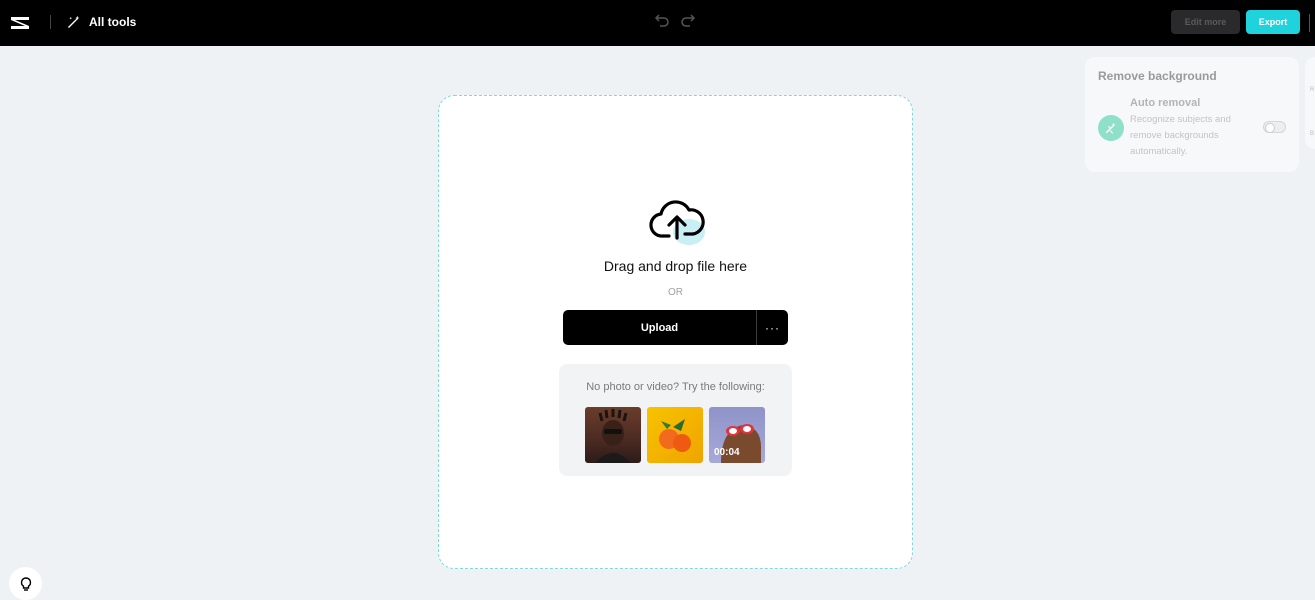 The height and width of the screenshot is (600, 1315). Describe the element at coordinates (74, 21) in the screenshot. I see `magic-wand-icon` at that location.